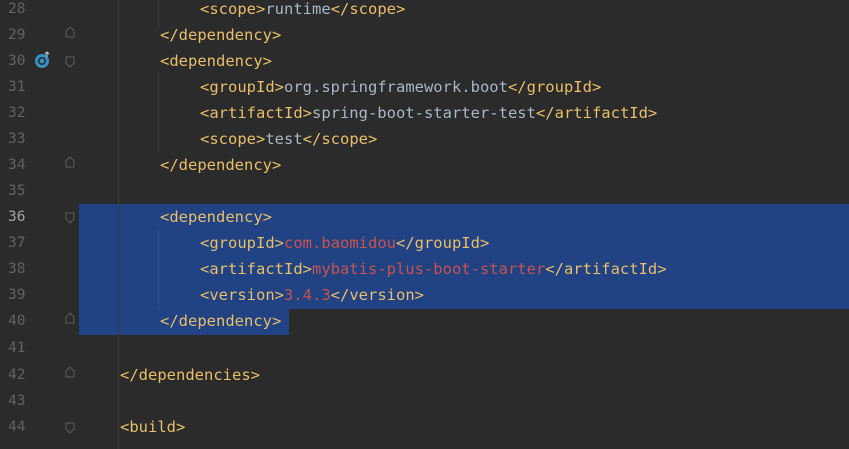 This screenshot has width=849, height=449. Describe the element at coordinates (284, 139) in the screenshot. I see `xml-text: test` at that location.